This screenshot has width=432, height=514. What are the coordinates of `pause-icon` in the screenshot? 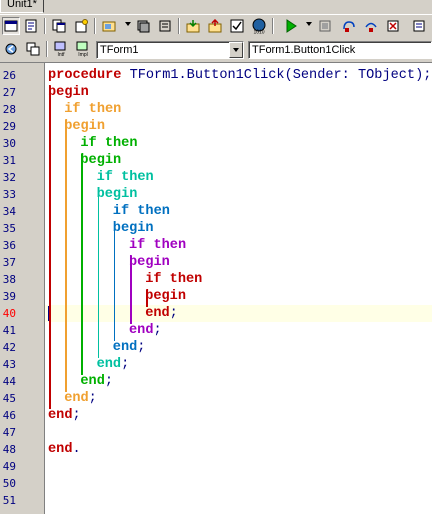 It's located at (325, 26).